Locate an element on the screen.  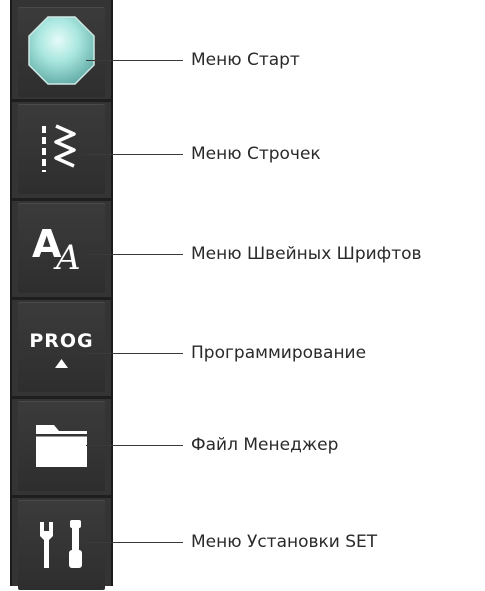
stitch-icon is located at coordinates (59, 148).